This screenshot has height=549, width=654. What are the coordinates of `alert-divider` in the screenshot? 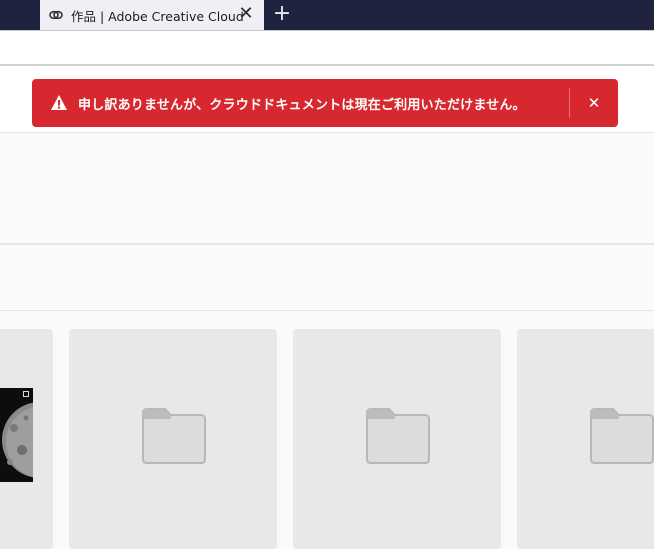 It's located at (569, 103).